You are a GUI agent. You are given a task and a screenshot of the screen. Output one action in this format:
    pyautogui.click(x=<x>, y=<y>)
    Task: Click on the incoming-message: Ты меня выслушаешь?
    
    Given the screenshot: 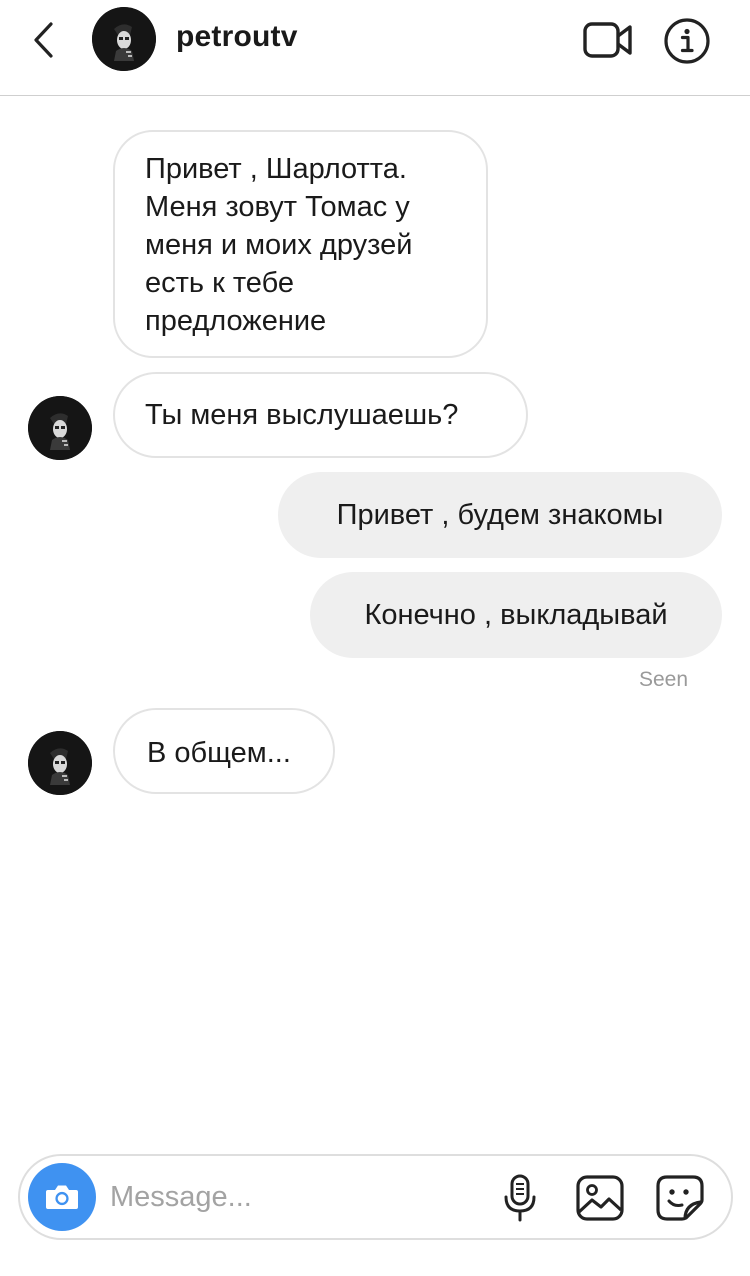 What is the action you would take?
    pyautogui.click(x=320, y=415)
    